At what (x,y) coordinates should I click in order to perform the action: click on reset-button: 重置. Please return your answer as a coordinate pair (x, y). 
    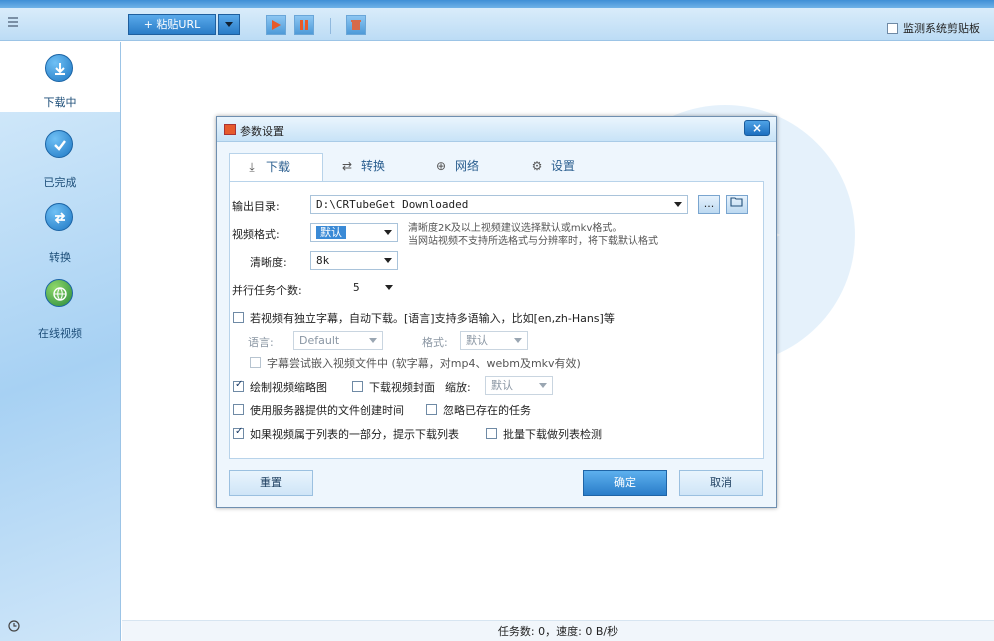
    Looking at the image, I should click on (271, 483).